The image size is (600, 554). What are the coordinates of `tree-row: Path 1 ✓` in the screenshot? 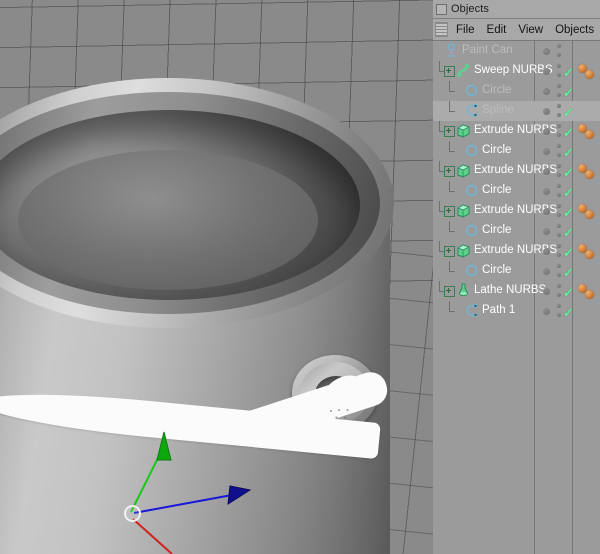 It's located at (516, 311).